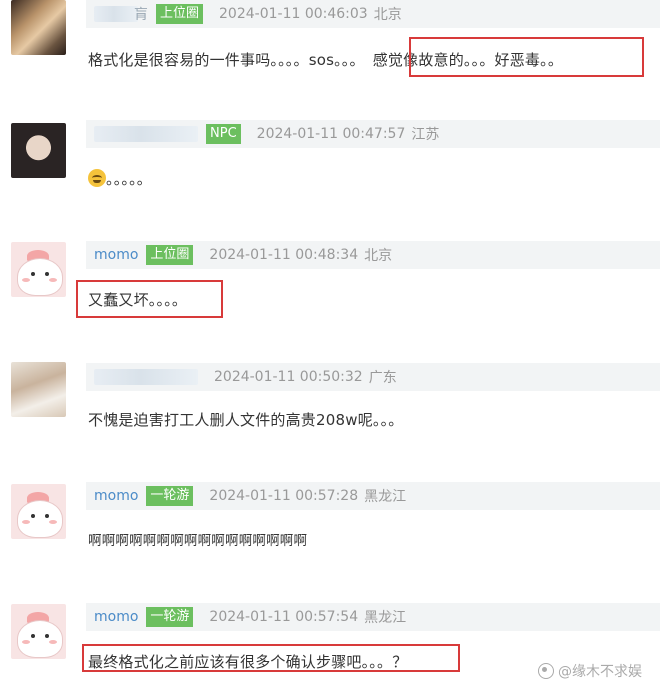 This screenshot has height=693, width=660. Describe the element at coordinates (284, 496) in the screenshot. I see `comment-time: 2024-01-11 00:57:28` at that location.